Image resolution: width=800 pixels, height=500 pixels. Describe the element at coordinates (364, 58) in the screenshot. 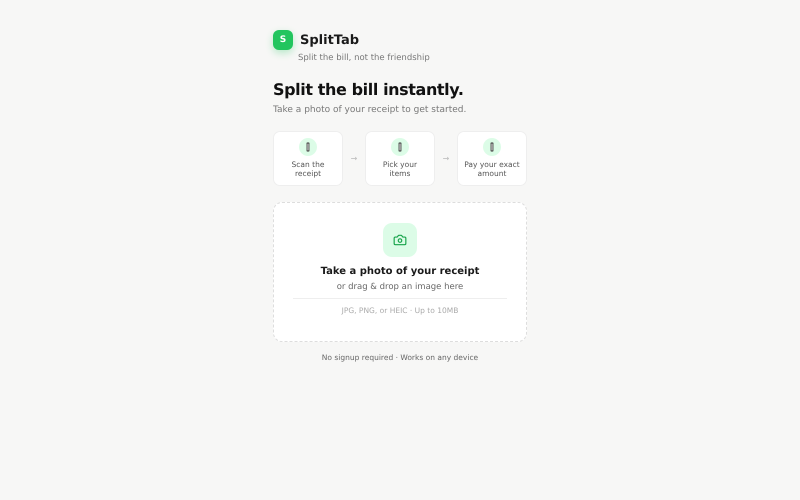

I see `tagline: Split the bill, not the friendship` at that location.